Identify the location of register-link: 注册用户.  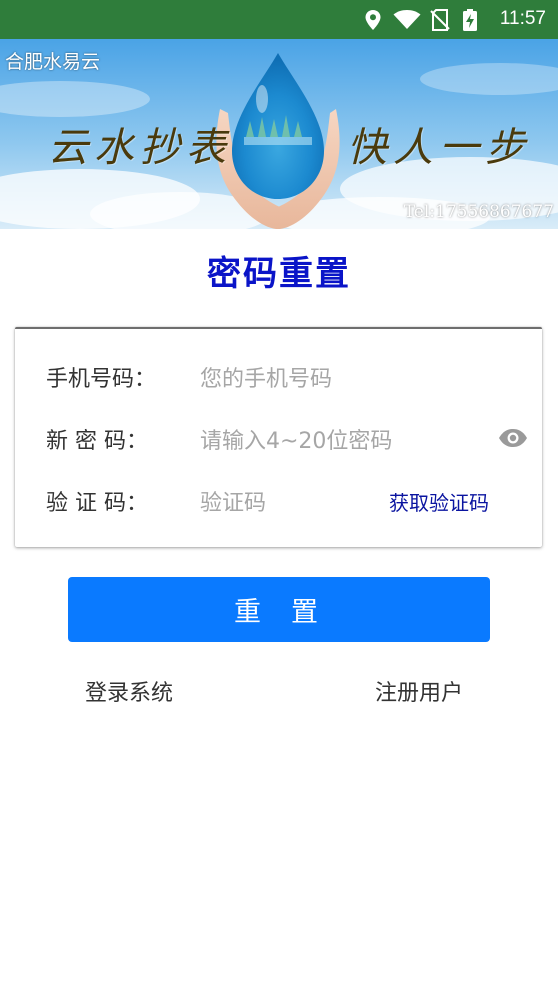
(419, 694).